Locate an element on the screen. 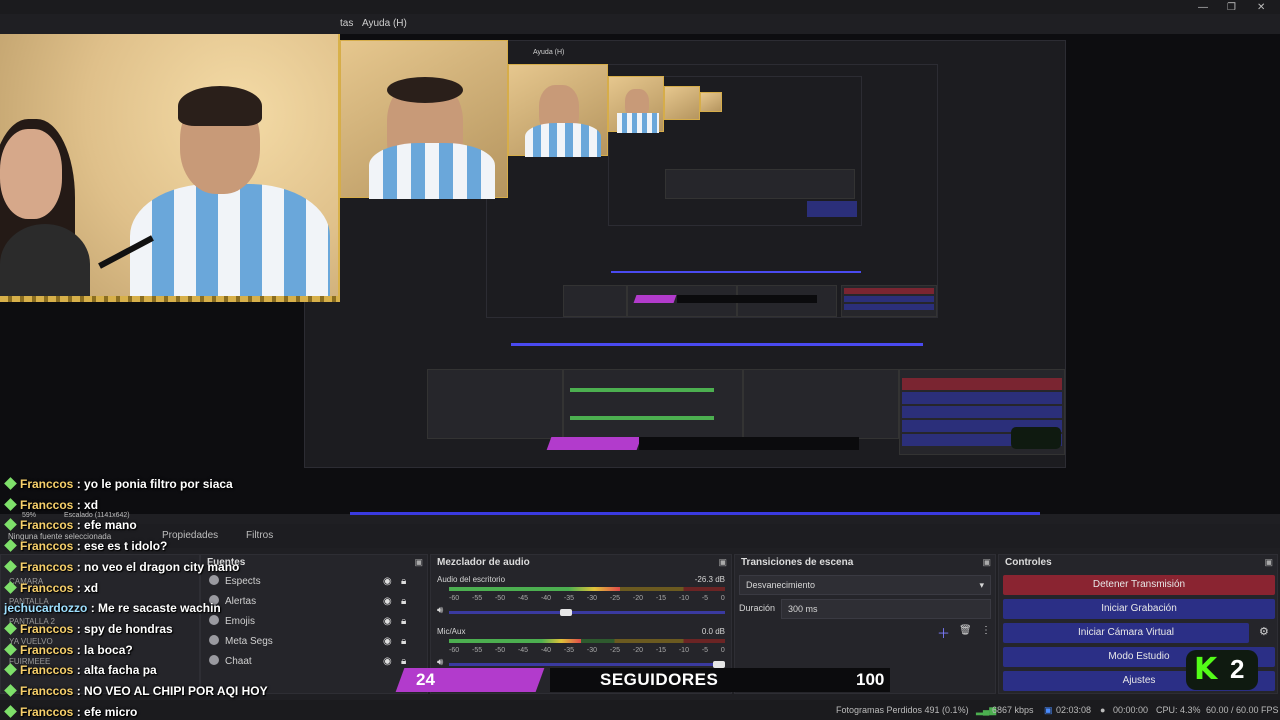  chat-text: : alta facha pa is located at coordinates (115, 670).